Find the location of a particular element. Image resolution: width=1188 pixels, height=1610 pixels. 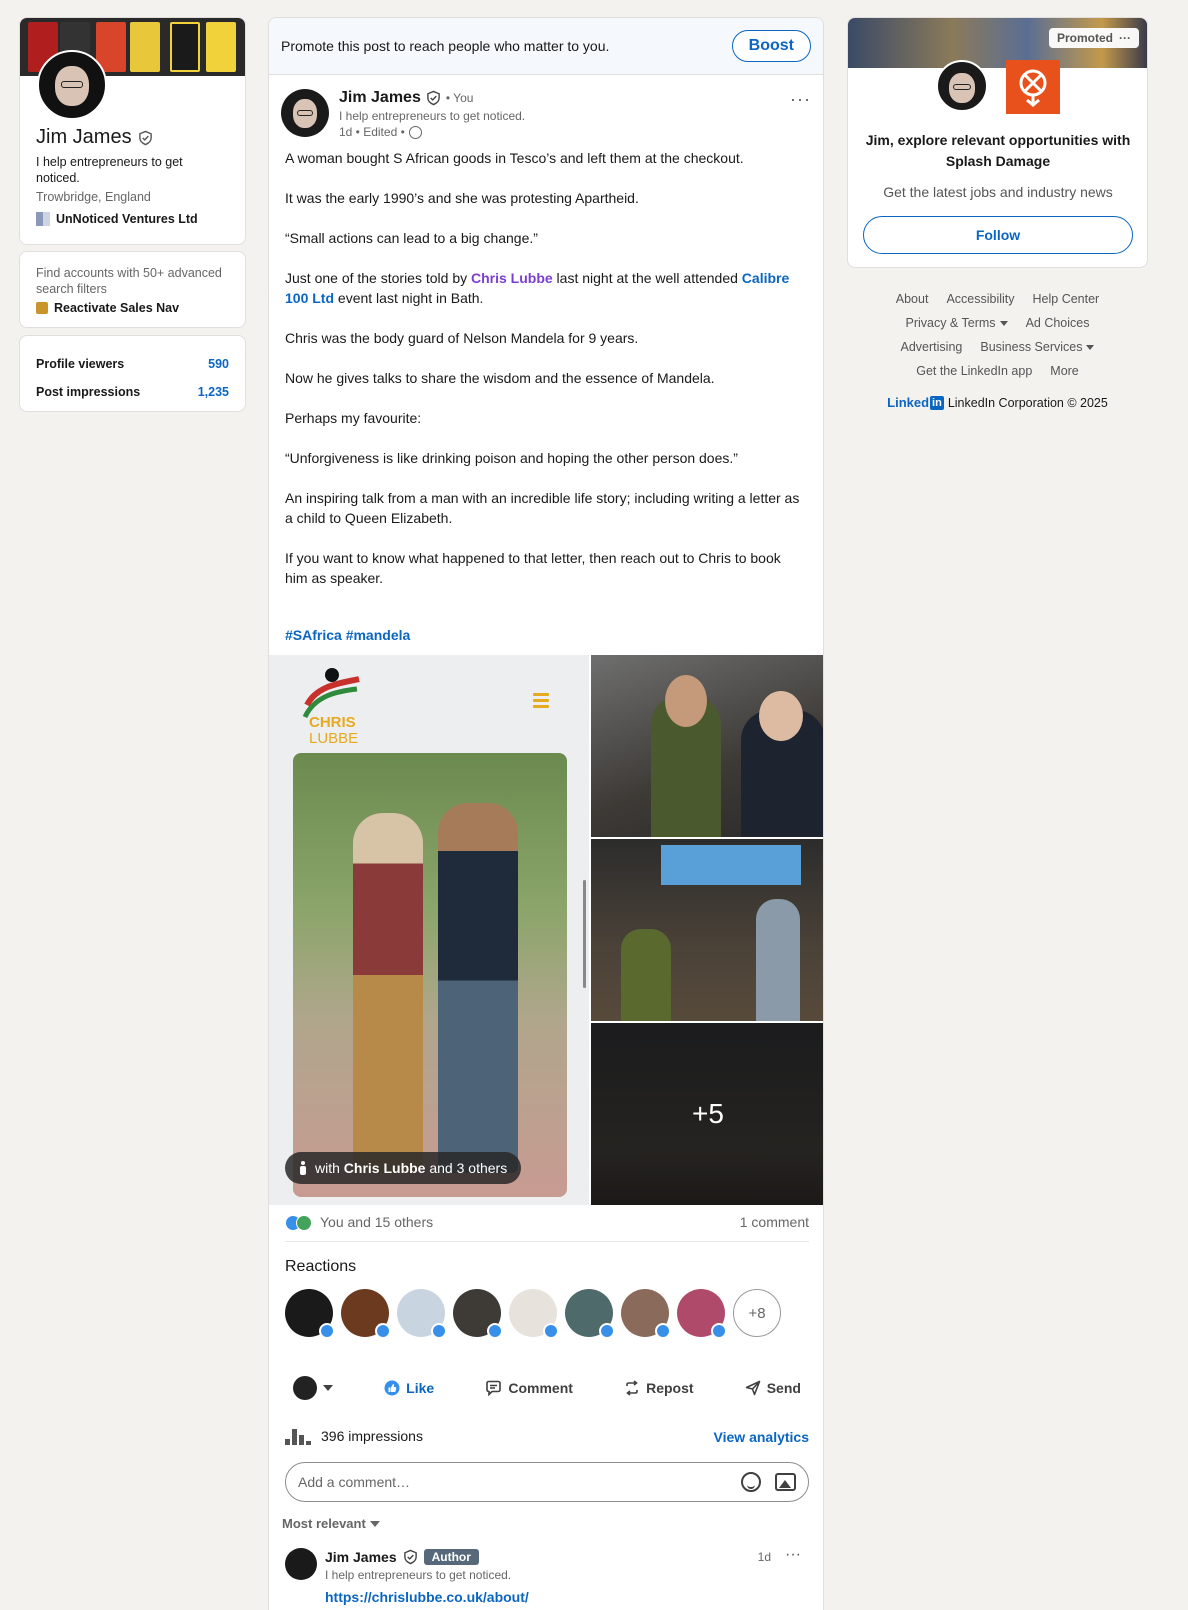

commenter-avatar is located at coordinates (301, 1564).